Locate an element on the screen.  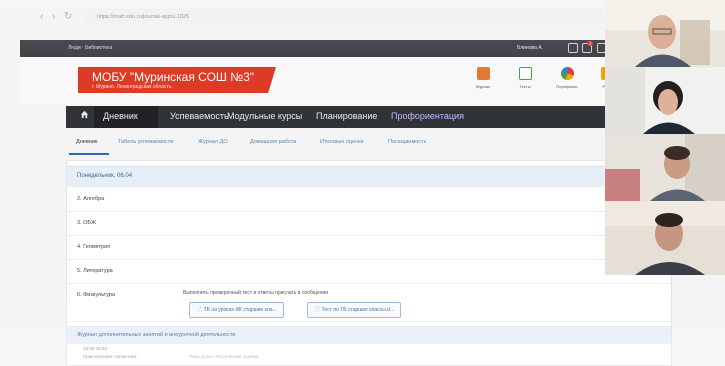
journal-icon is located at coordinates (483, 73).